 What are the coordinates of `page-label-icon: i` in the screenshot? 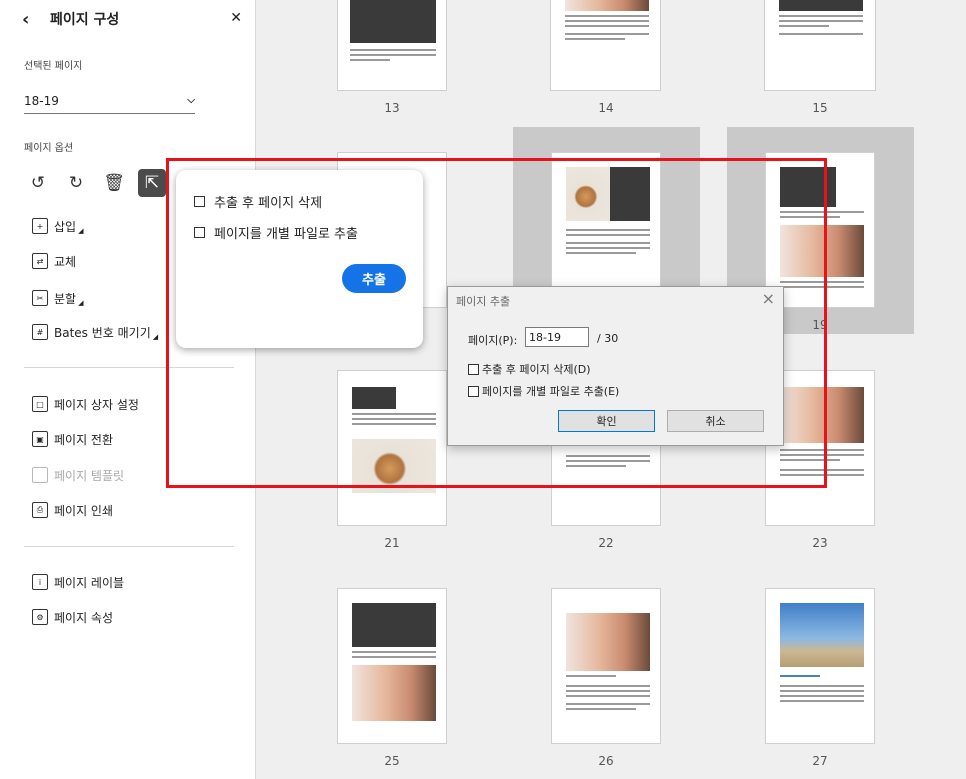 It's located at (40, 582).